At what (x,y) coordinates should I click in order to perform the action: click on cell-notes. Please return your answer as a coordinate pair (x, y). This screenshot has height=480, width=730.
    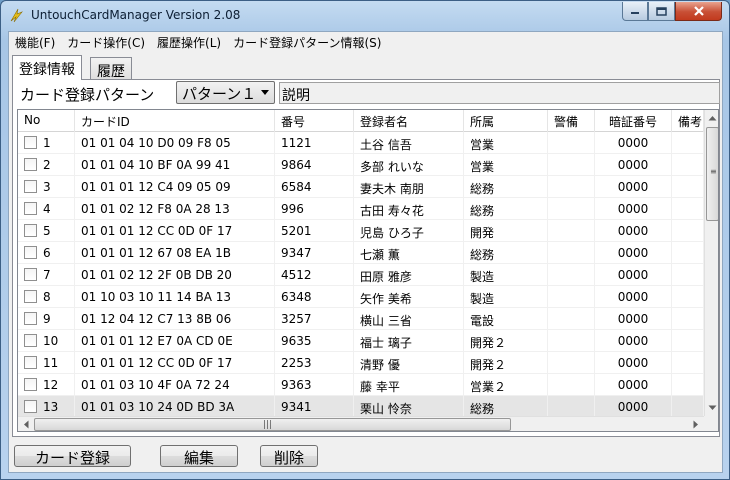
    Looking at the image, I should click on (688, 209).